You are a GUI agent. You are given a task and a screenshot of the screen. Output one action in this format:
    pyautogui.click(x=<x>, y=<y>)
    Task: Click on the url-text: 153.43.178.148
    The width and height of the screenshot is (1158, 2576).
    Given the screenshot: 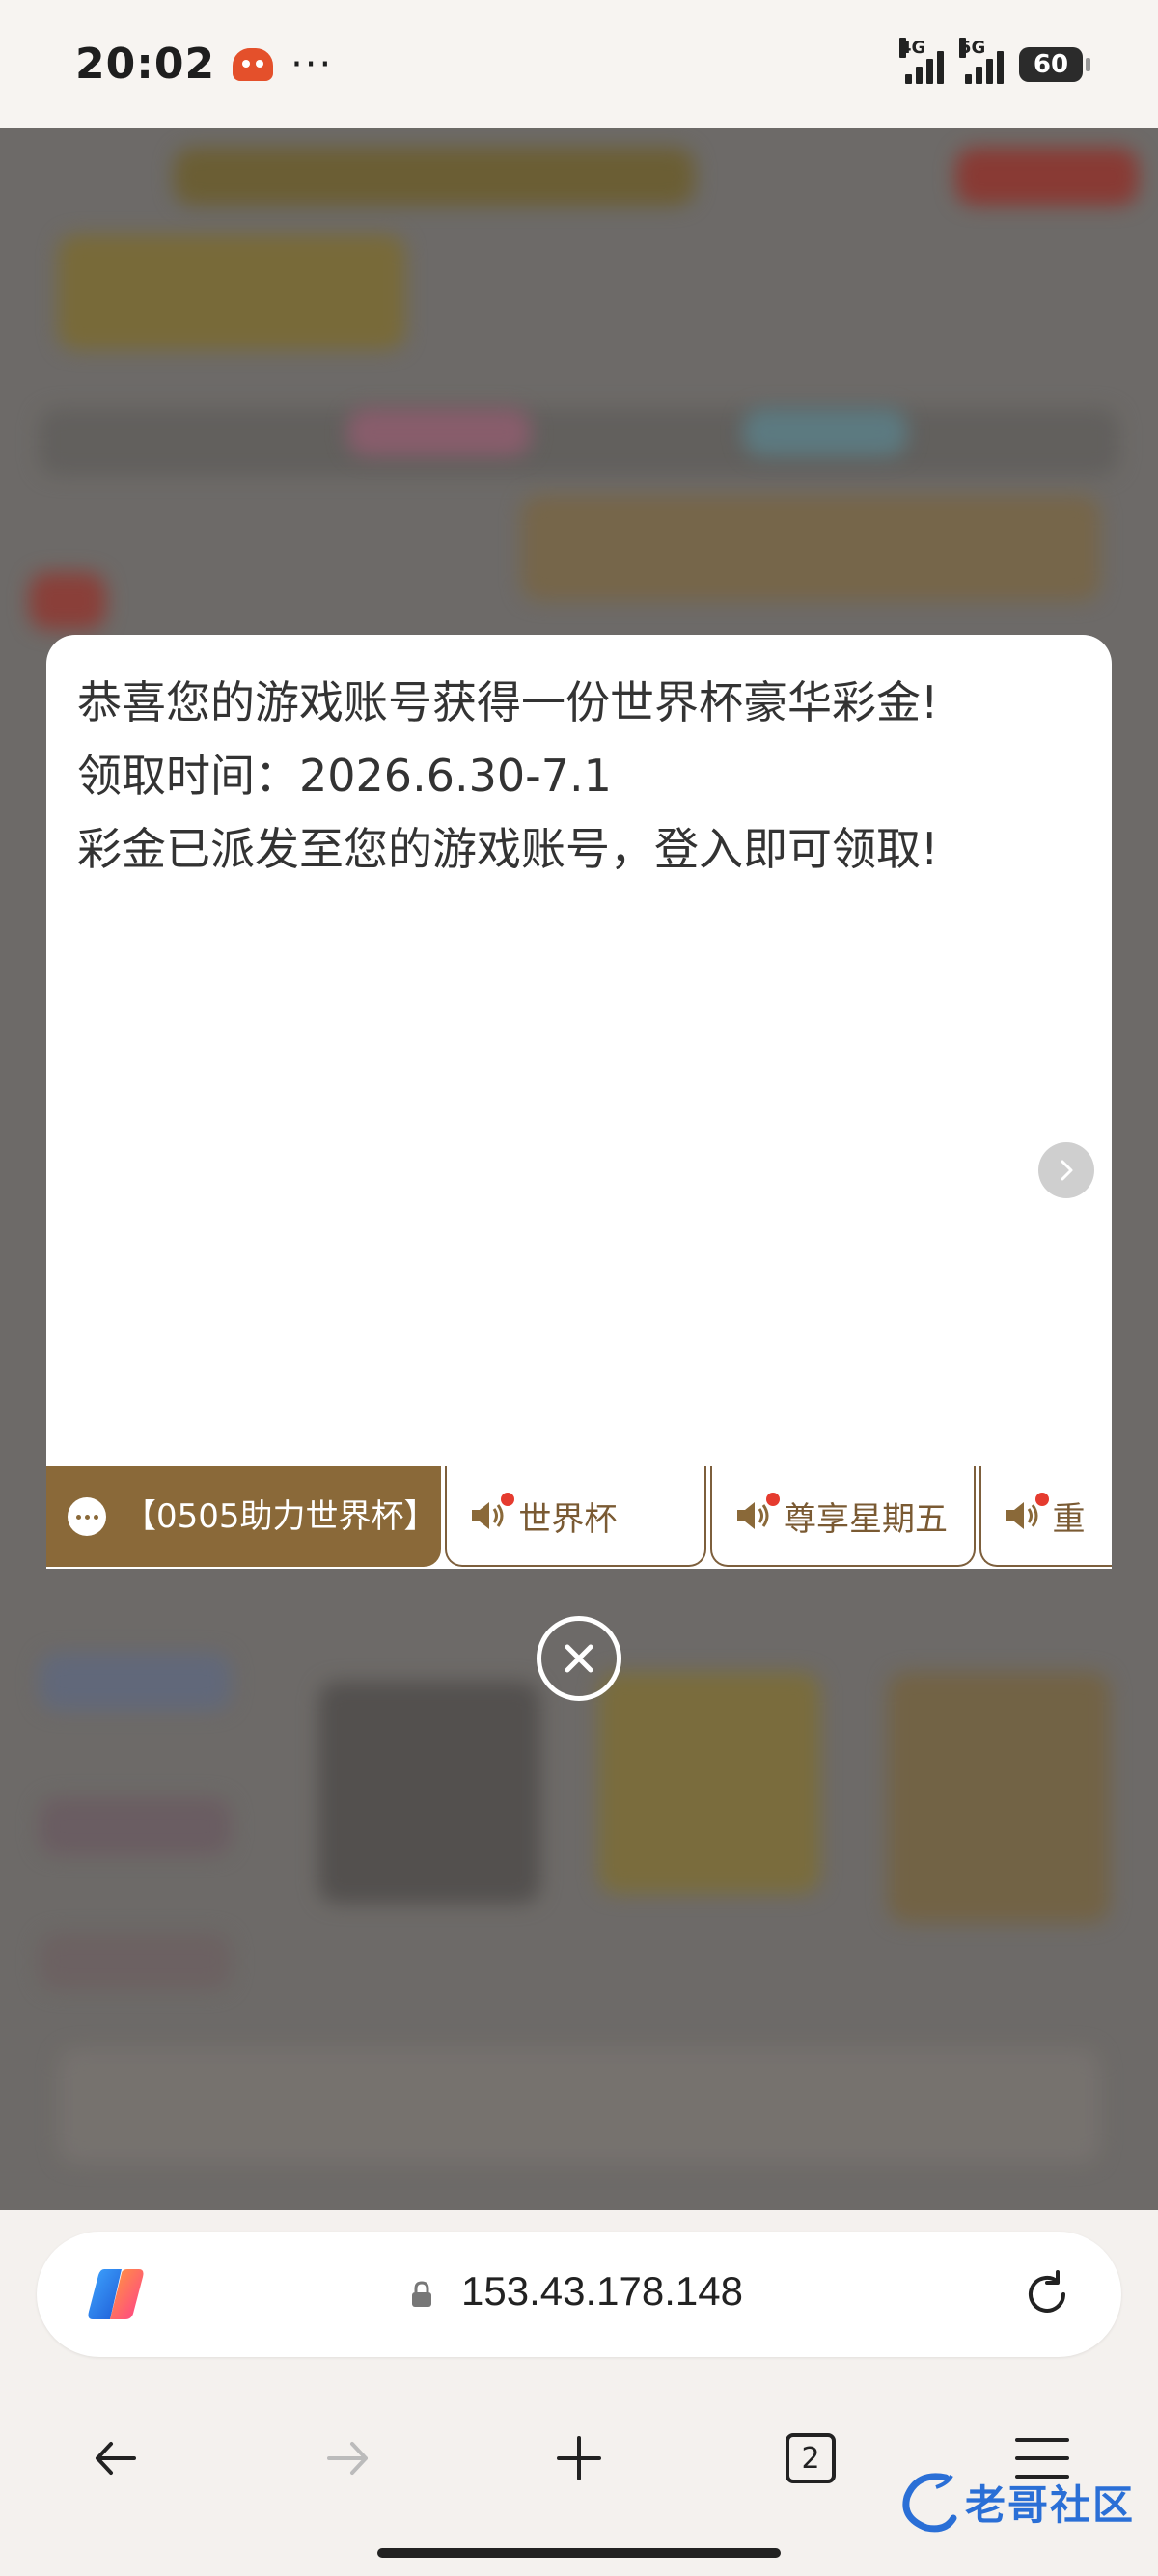 What is the action you would take?
    pyautogui.click(x=602, y=2291)
    